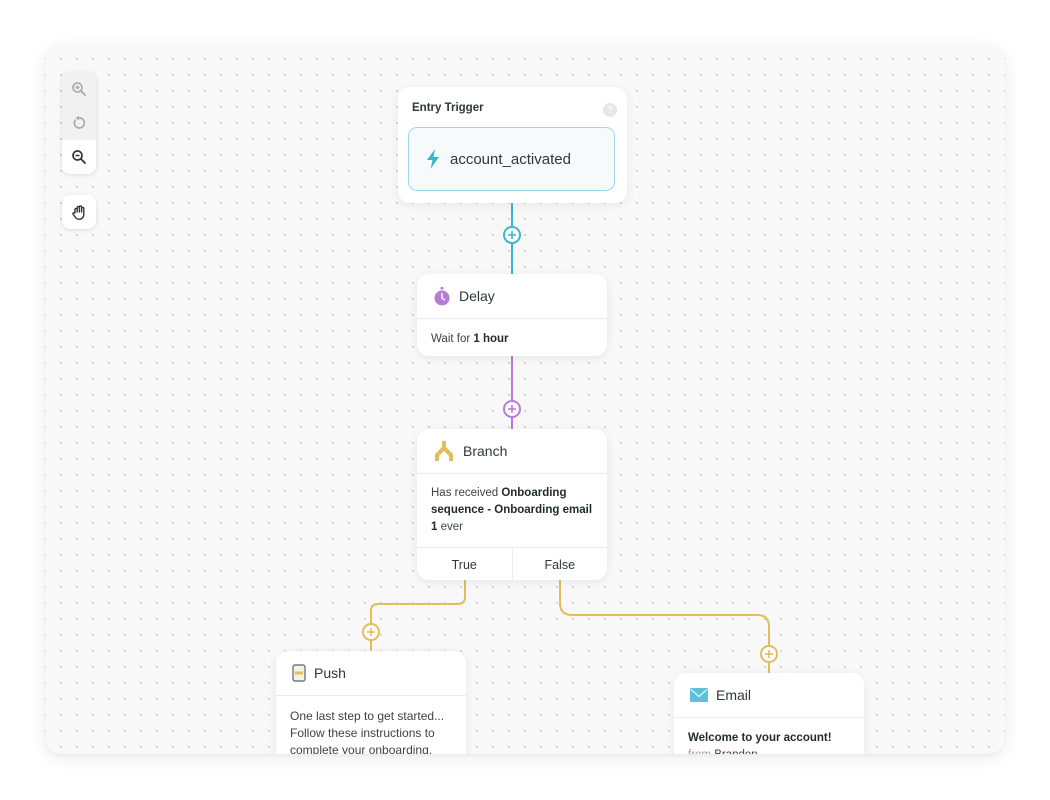  I want to click on email-from-value: Brandon, so click(735, 751).